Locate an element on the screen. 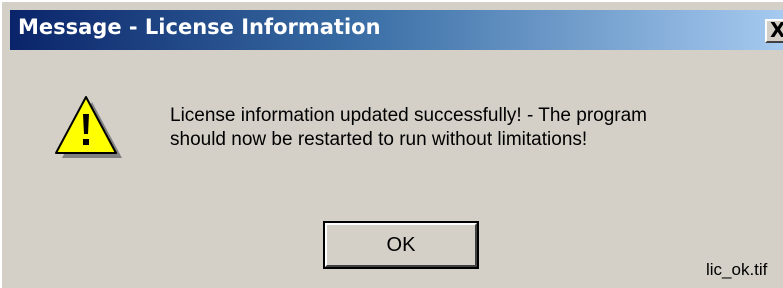 This screenshot has width=783, height=288. ok-button-label: OK is located at coordinates (401, 245).